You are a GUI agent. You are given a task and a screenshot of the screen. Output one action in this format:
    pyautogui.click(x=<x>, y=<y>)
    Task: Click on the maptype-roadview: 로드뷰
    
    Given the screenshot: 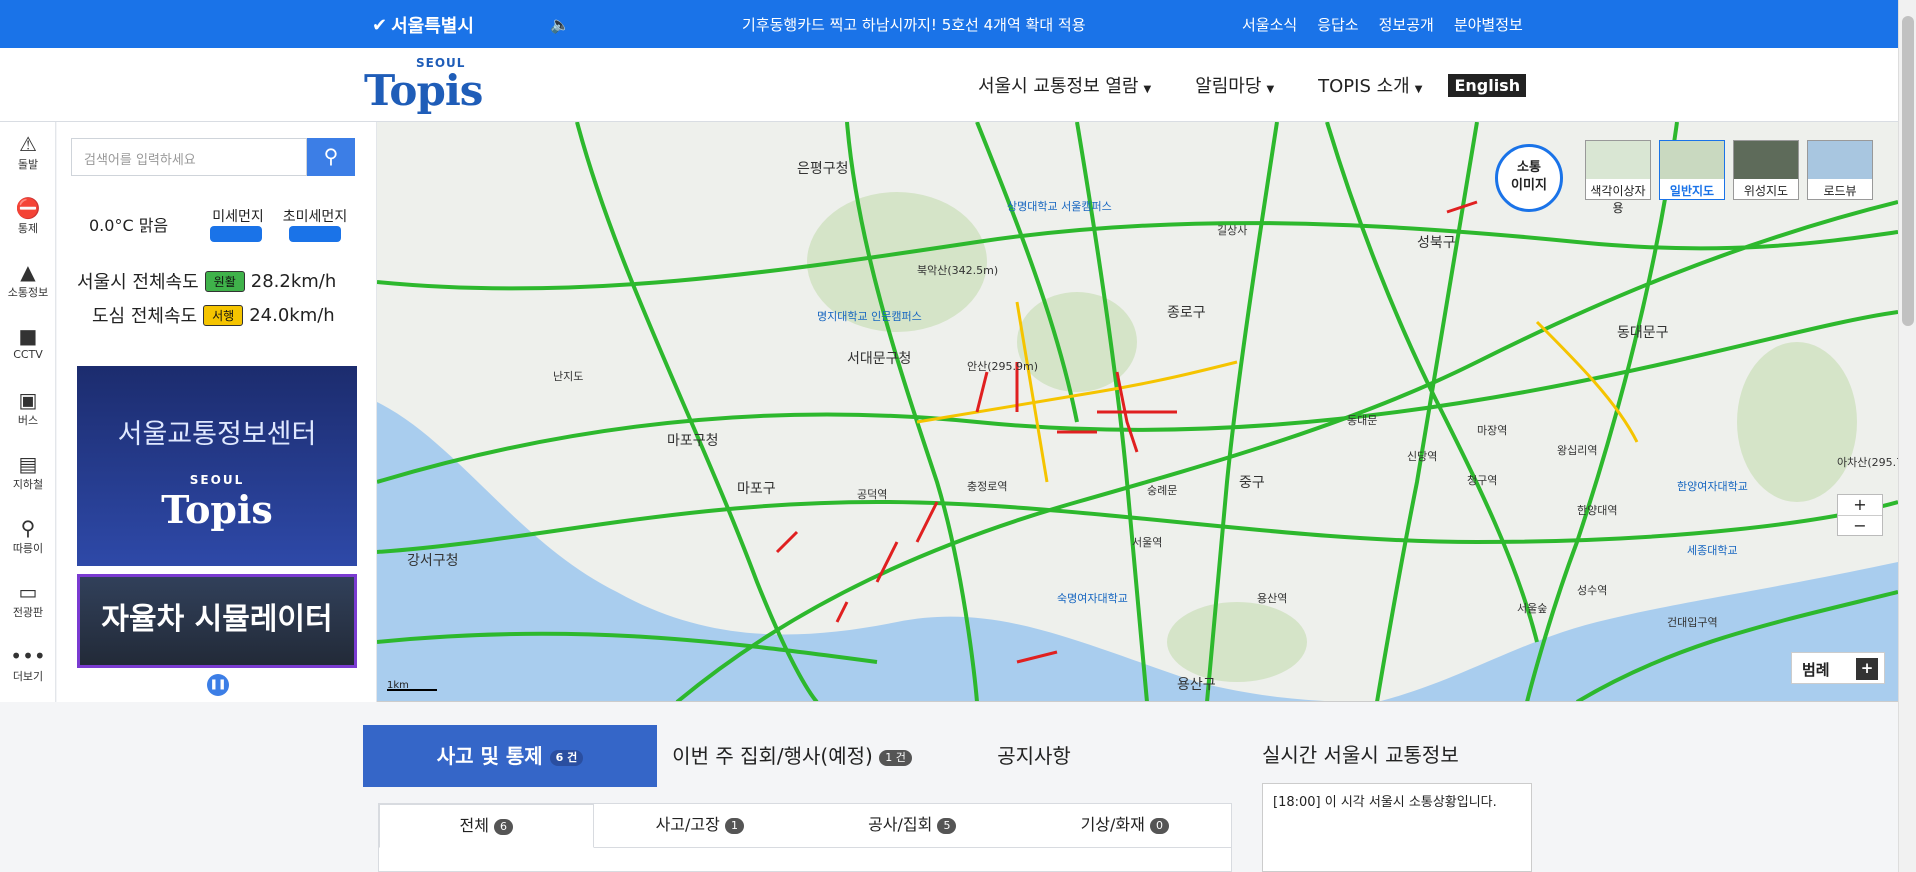 What is the action you would take?
    pyautogui.click(x=1840, y=170)
    